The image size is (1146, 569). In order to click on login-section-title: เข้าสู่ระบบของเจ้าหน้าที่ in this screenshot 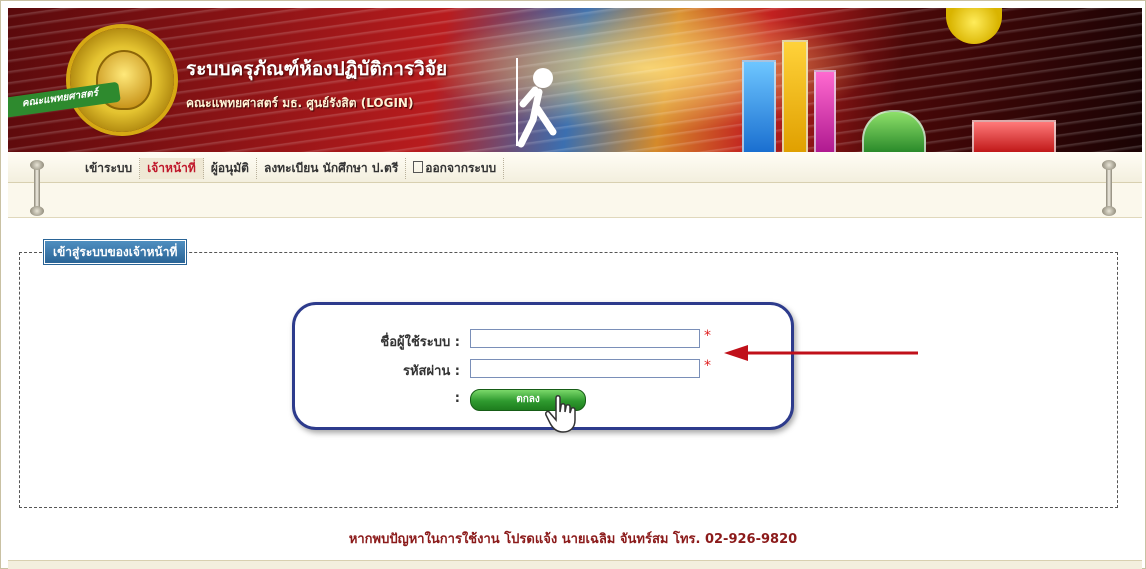, I will do `click(115, 252)`.